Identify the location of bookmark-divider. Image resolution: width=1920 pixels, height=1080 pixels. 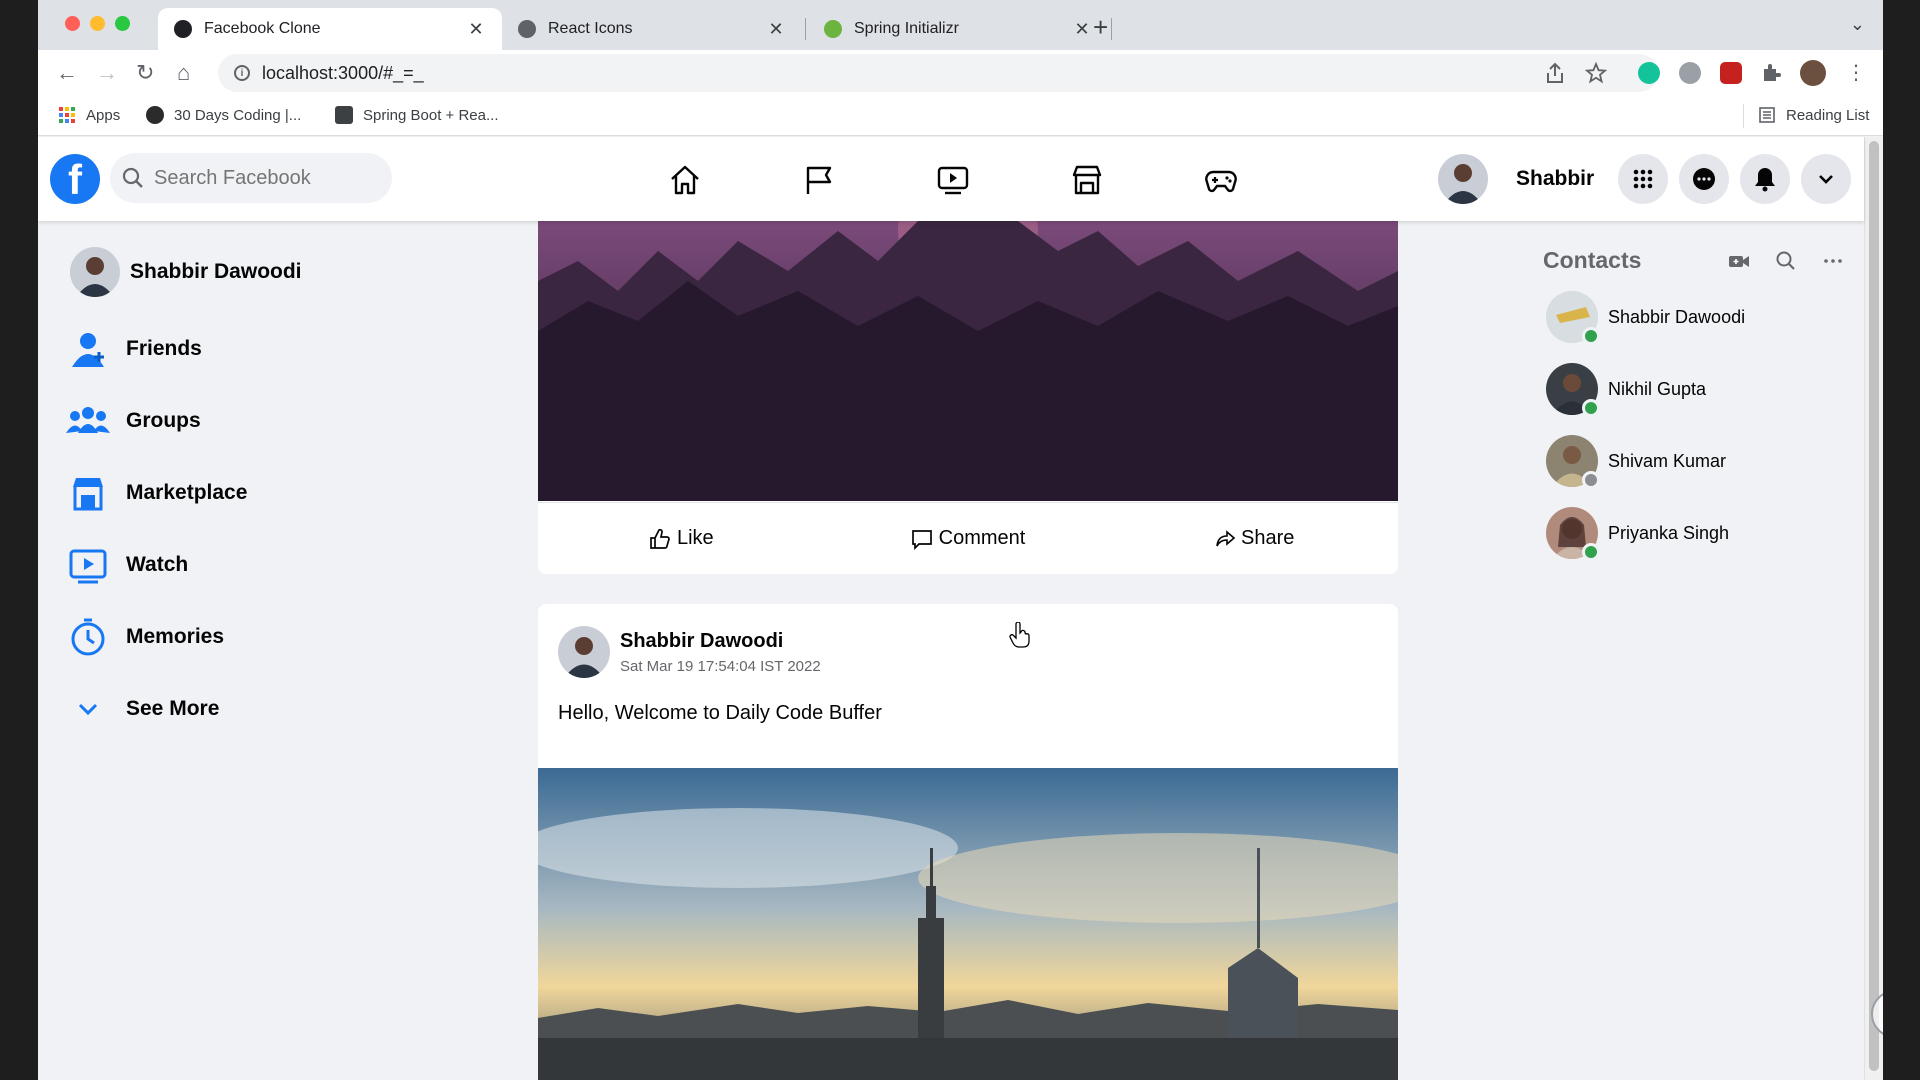
(1743, 116).